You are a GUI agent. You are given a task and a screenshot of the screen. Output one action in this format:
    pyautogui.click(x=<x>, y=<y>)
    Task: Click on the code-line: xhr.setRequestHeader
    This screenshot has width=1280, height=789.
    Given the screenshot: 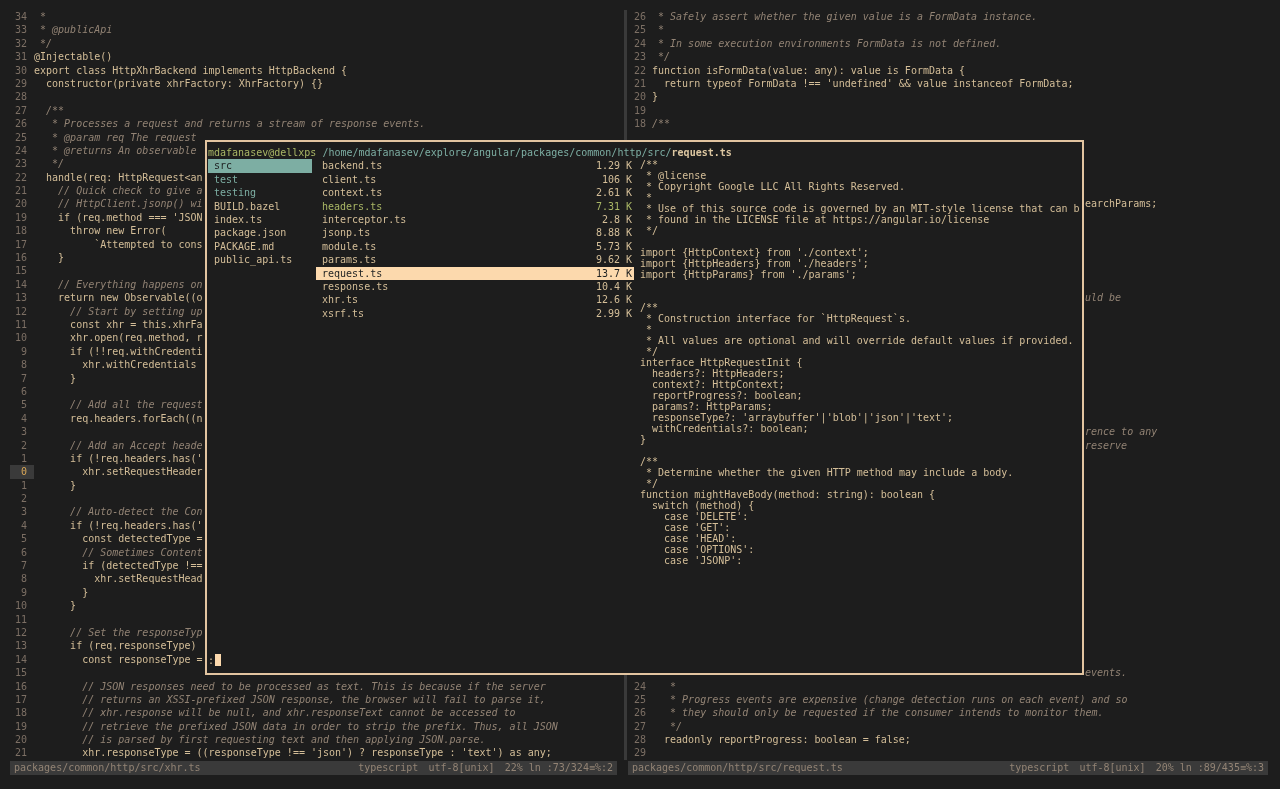 What is the action you would take?
    pyautogui.click(x=142, y=472)
    